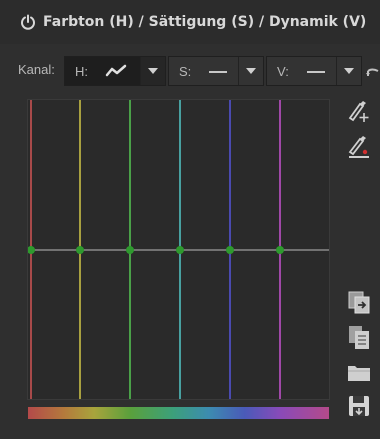 This screenshot has height=439, width=380. I want to click on value-combo-dropdown, so click(348, 71).